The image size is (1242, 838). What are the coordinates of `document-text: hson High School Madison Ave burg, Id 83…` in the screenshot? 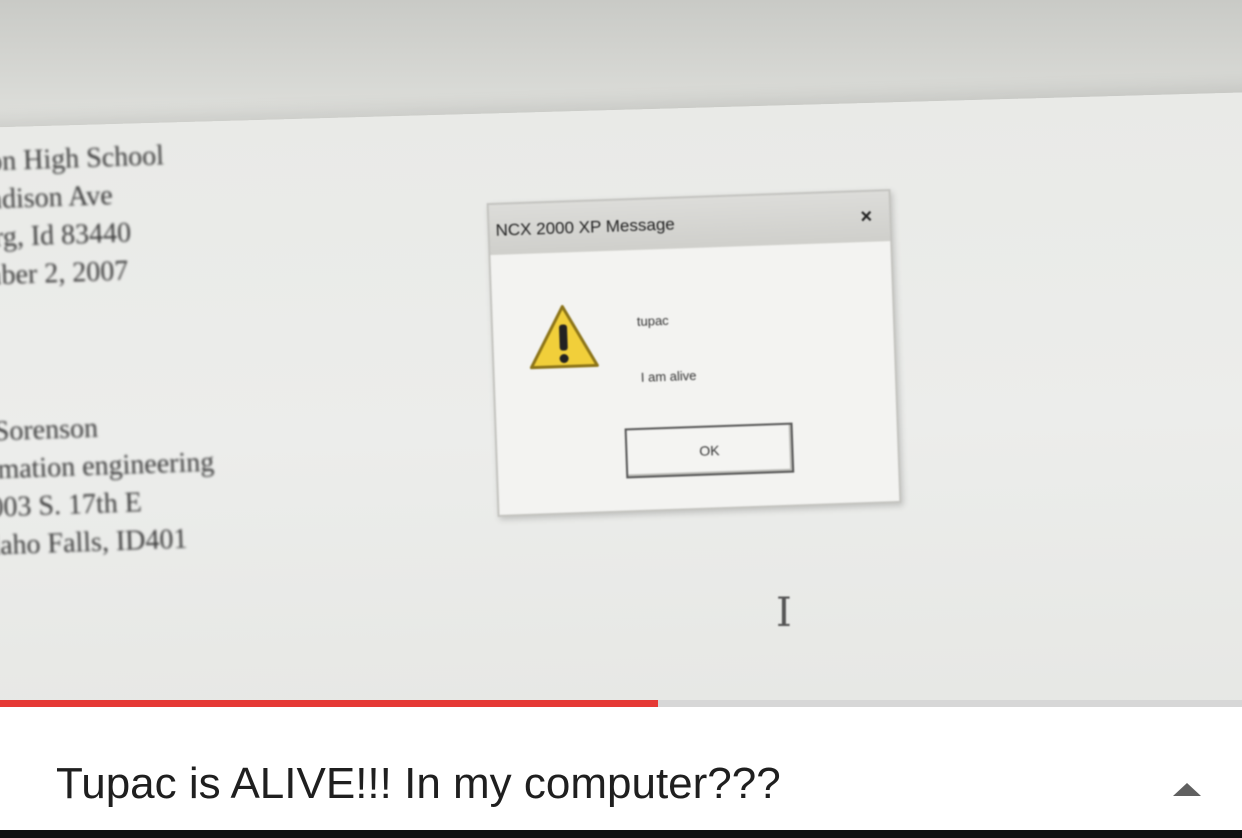 It's located at (109, 351).